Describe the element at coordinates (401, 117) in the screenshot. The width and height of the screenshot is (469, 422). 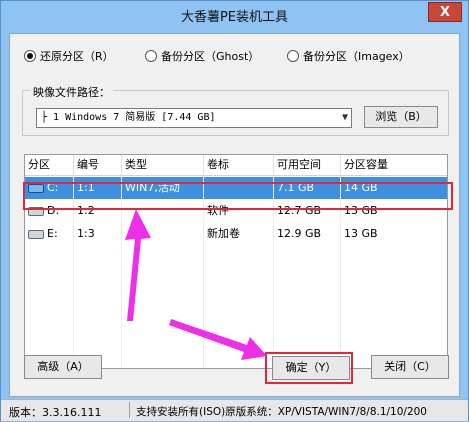
I see `browse-button: 浏览（B）` at that location.